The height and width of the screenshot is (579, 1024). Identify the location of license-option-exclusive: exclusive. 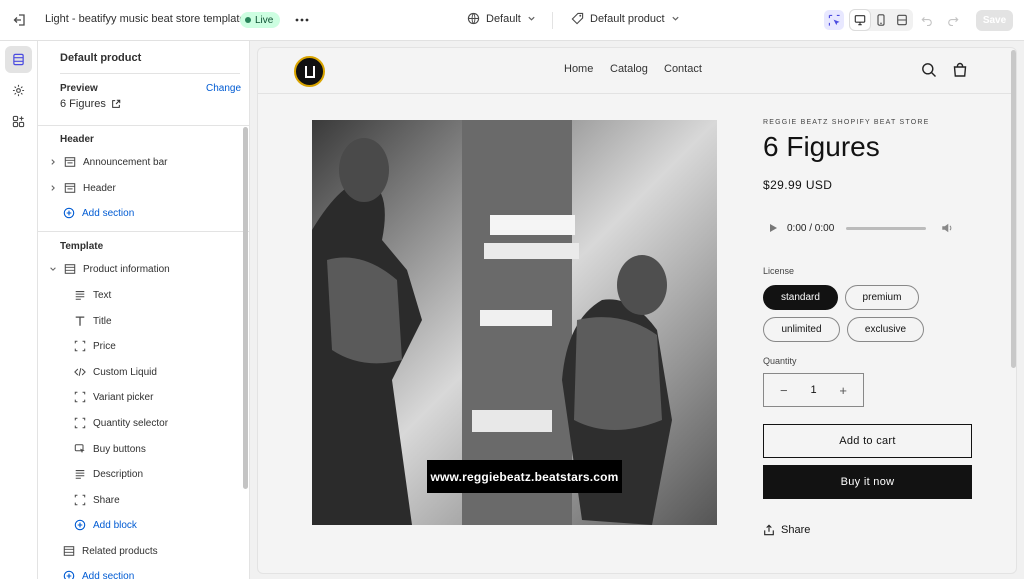
(885, 329).